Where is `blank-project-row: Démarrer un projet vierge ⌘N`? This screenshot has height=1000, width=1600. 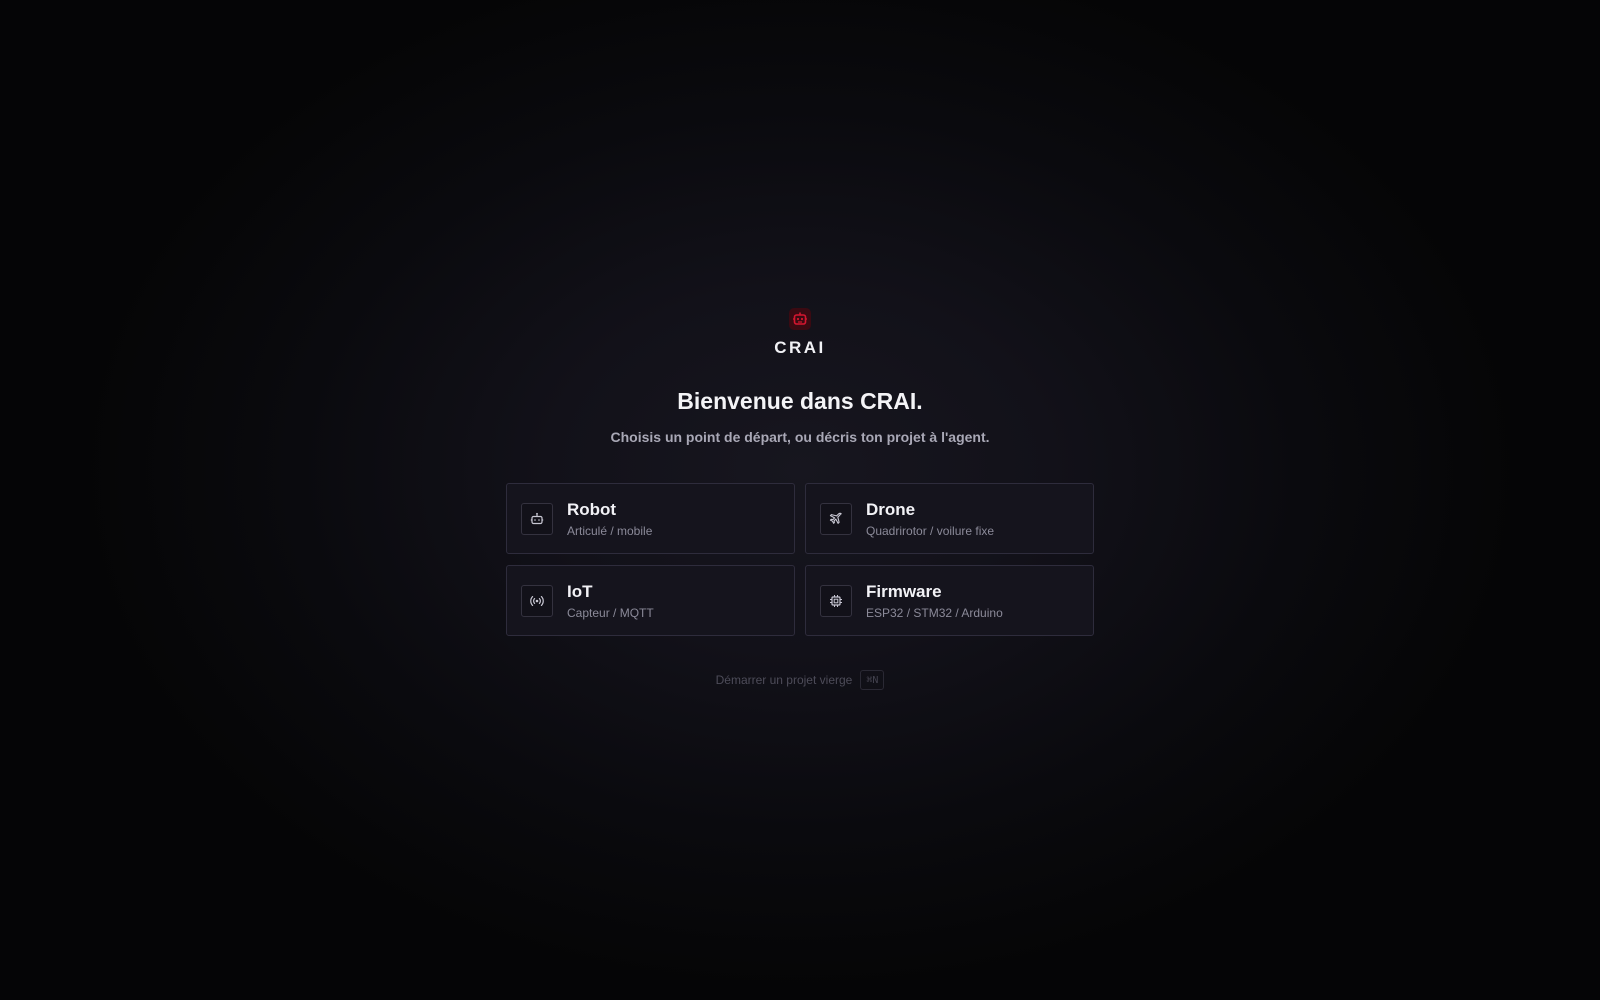
blank-project-row: Démarrer un projet vierge ⌘N is located at coordinates (800, 680).